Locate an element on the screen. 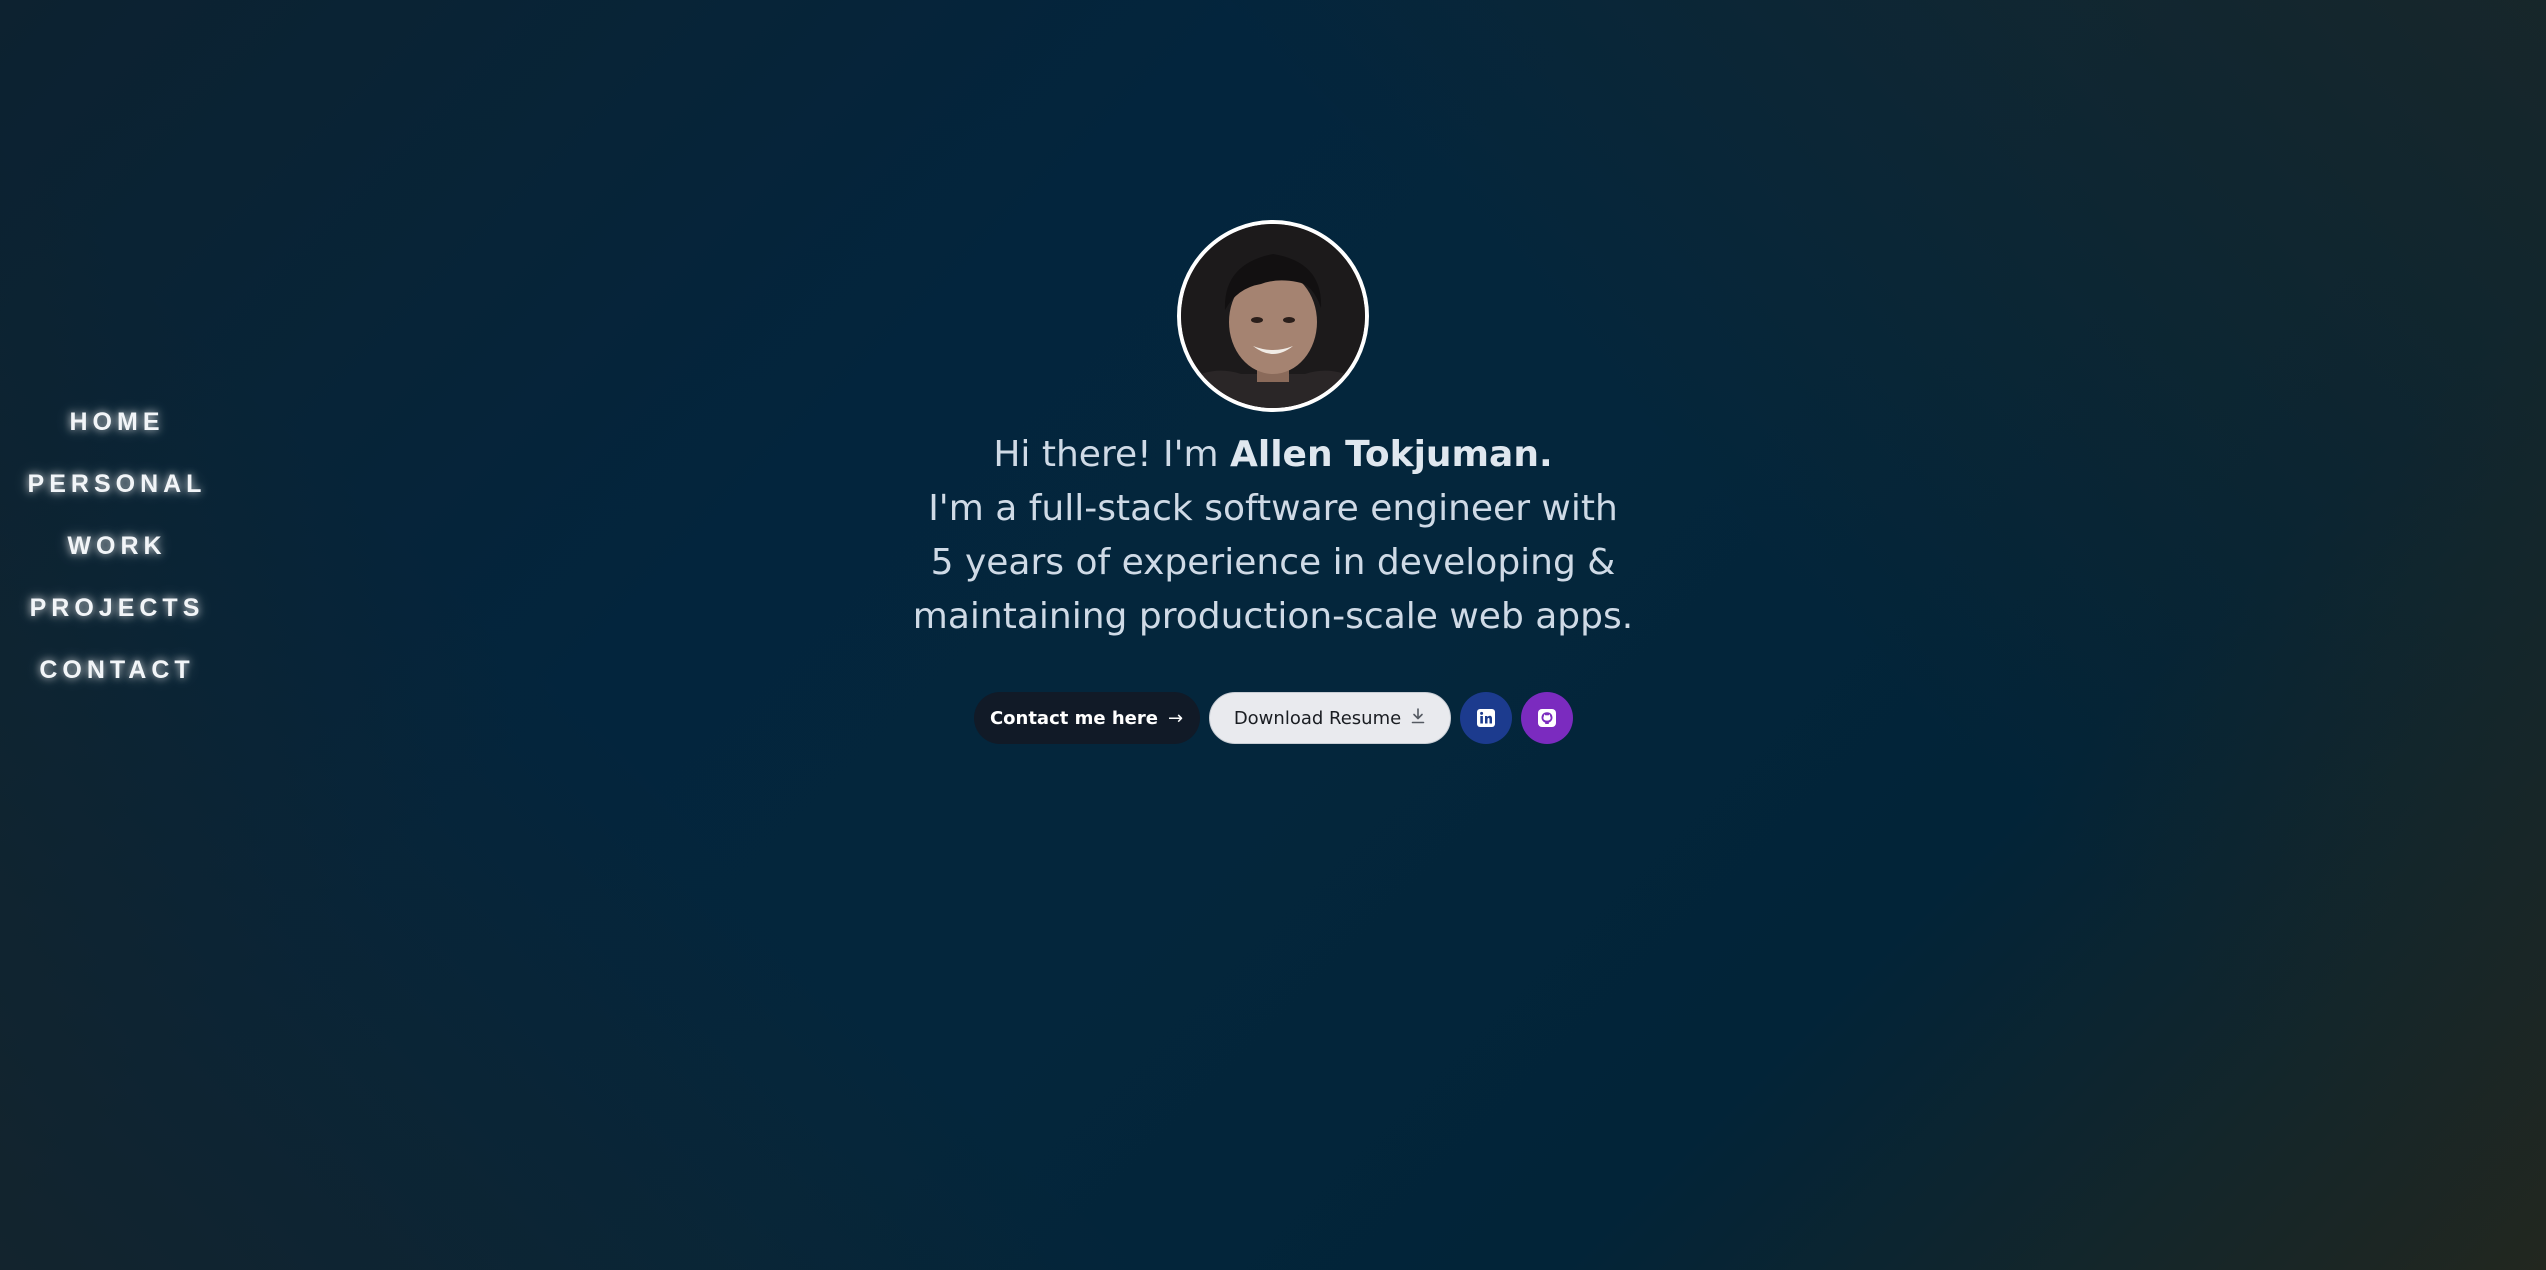  linkedin-link is located at coordinates (1485, 718).